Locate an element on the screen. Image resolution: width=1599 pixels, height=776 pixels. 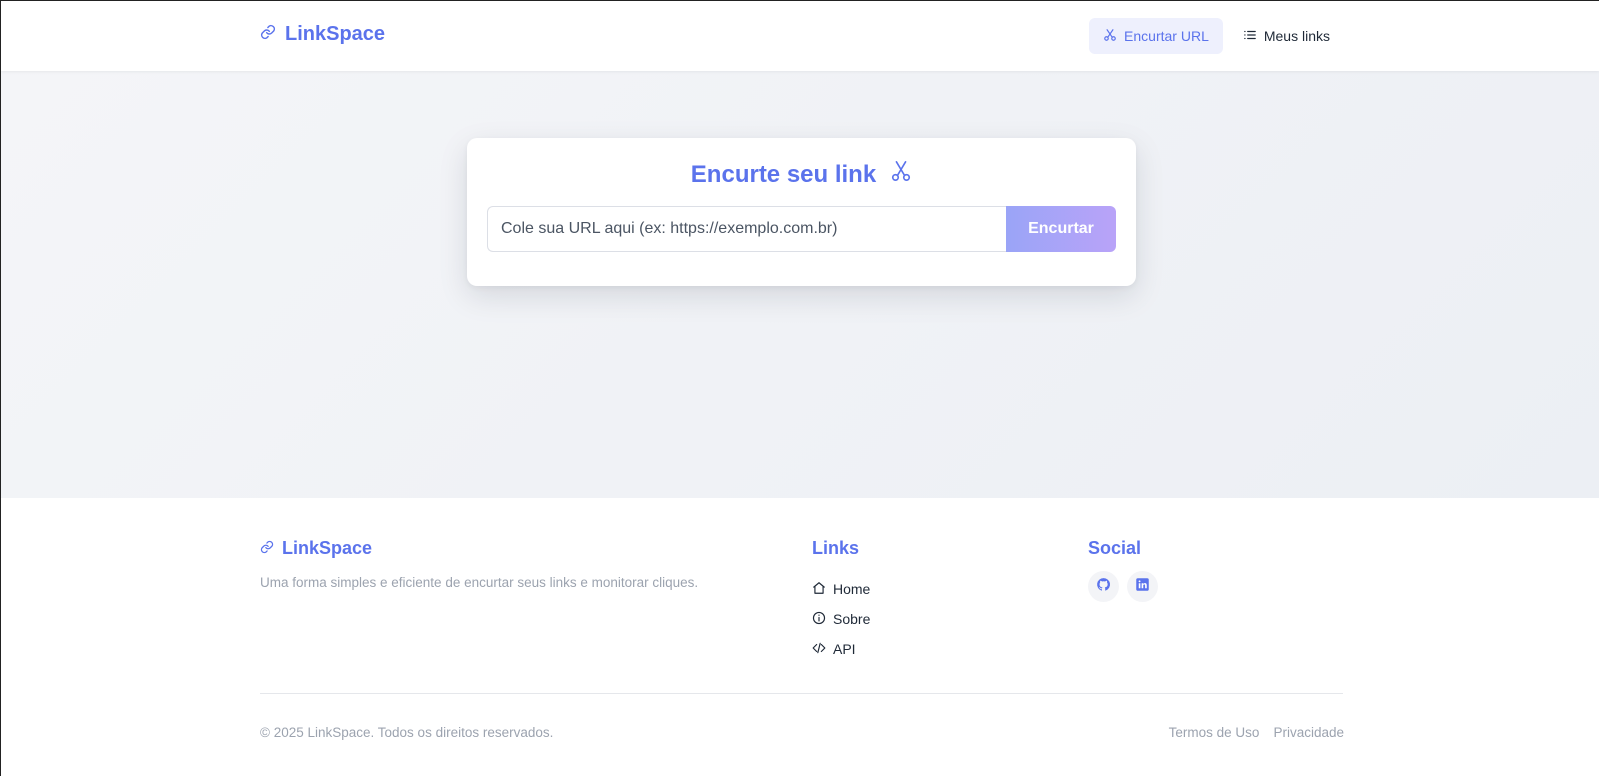
nav-my-links-label: Meus links is located at coordinates (1296, 36).